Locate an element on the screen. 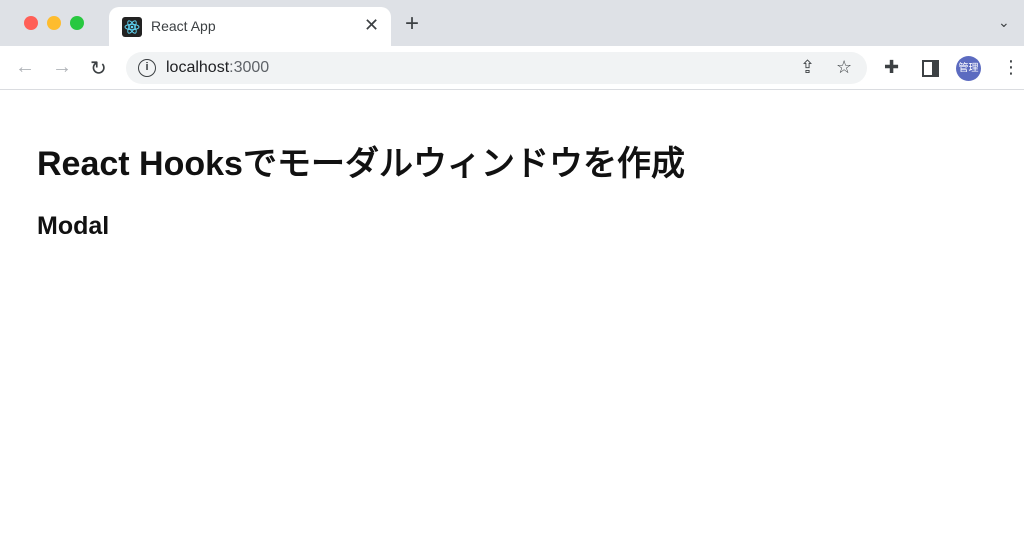 Image resolution: width=1024 pixels, height=559 pixels. new-tab-icon: + is located at coordinates (412, 24).